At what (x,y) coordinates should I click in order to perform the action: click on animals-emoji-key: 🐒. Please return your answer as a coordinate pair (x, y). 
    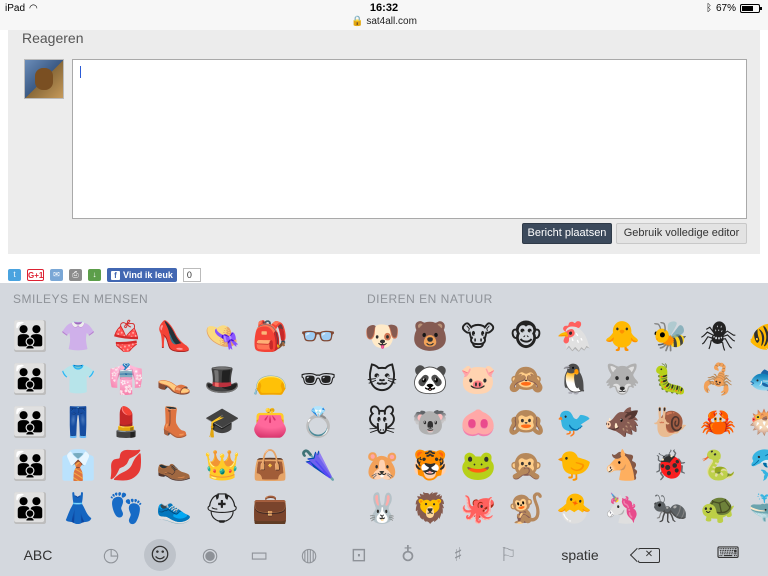
    Looking at the image, I should click on (526, 508).